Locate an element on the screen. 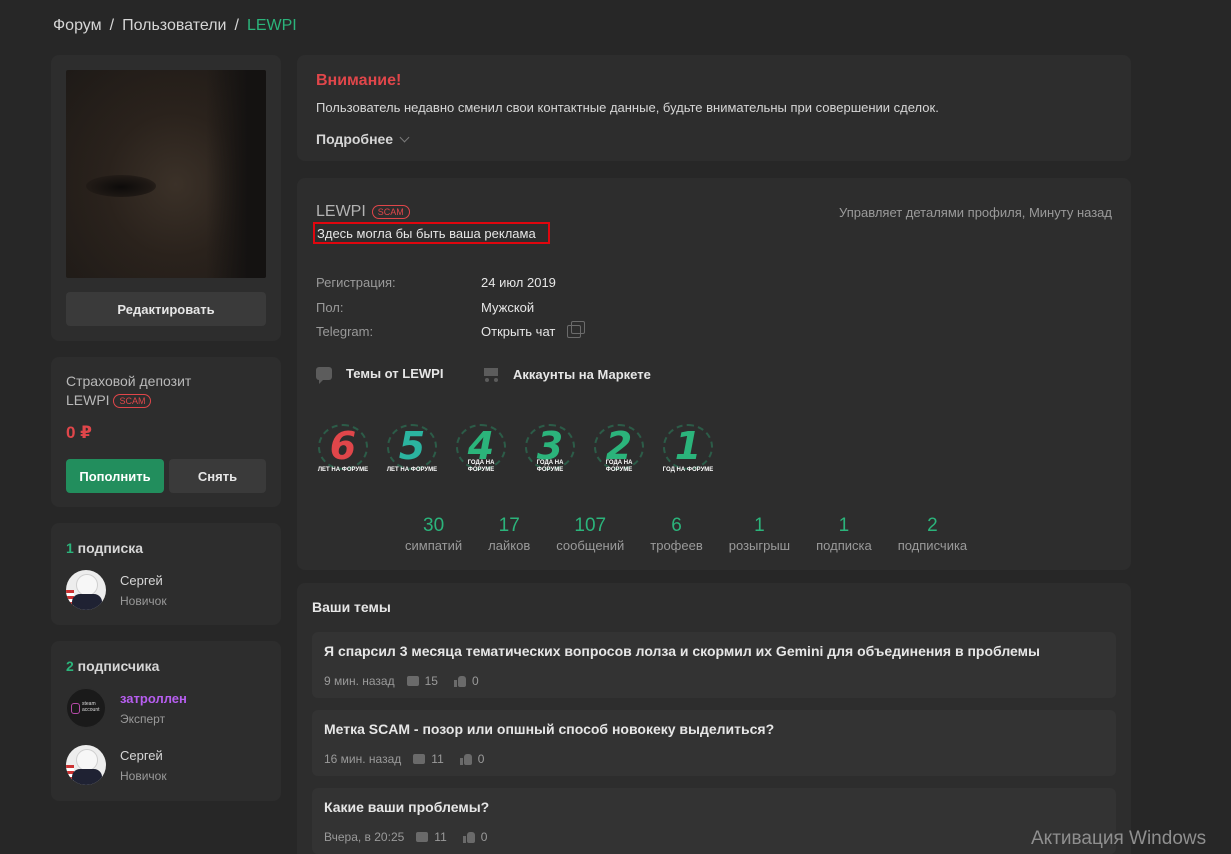 The height and width of the screenshot is (854, 1231). subscriptions-count: 1 is located at coordinates (70, 548).